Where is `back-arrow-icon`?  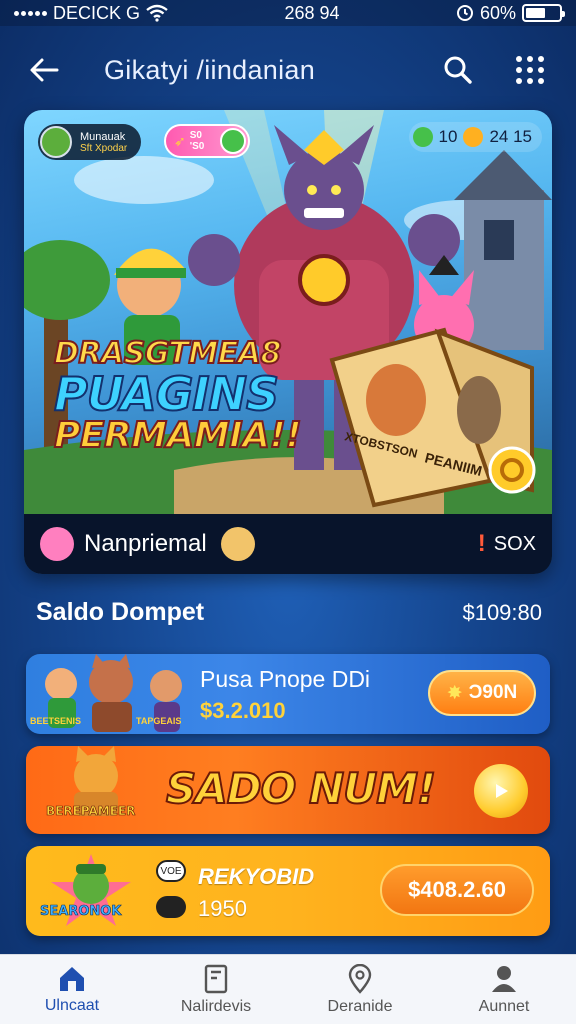
back-arrow-icon is located at coordinates (44, 70).